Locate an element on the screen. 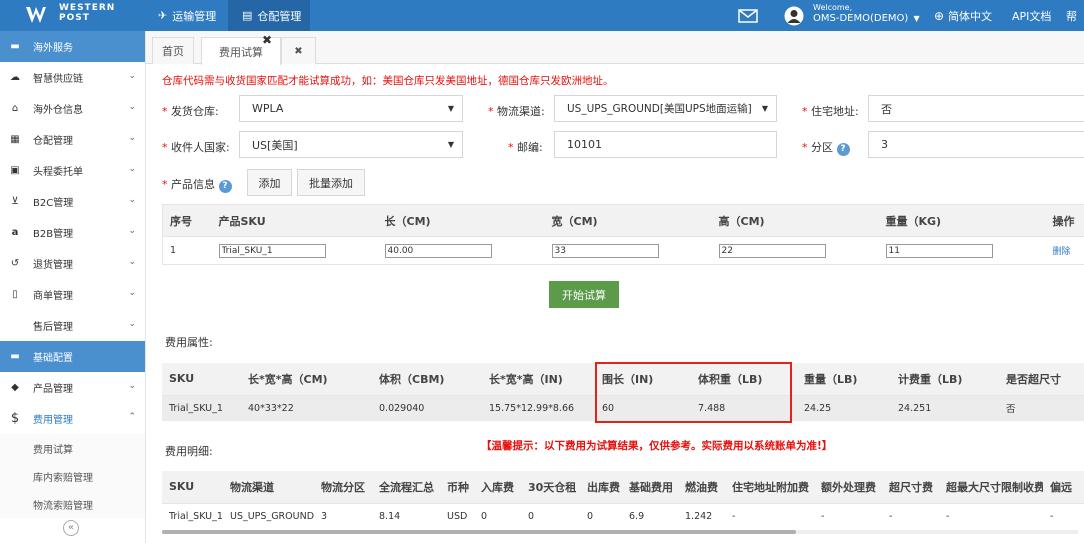 This screenshot has width=1084, height=543. column-header: 入库费 is located at coordinates (497, 487).